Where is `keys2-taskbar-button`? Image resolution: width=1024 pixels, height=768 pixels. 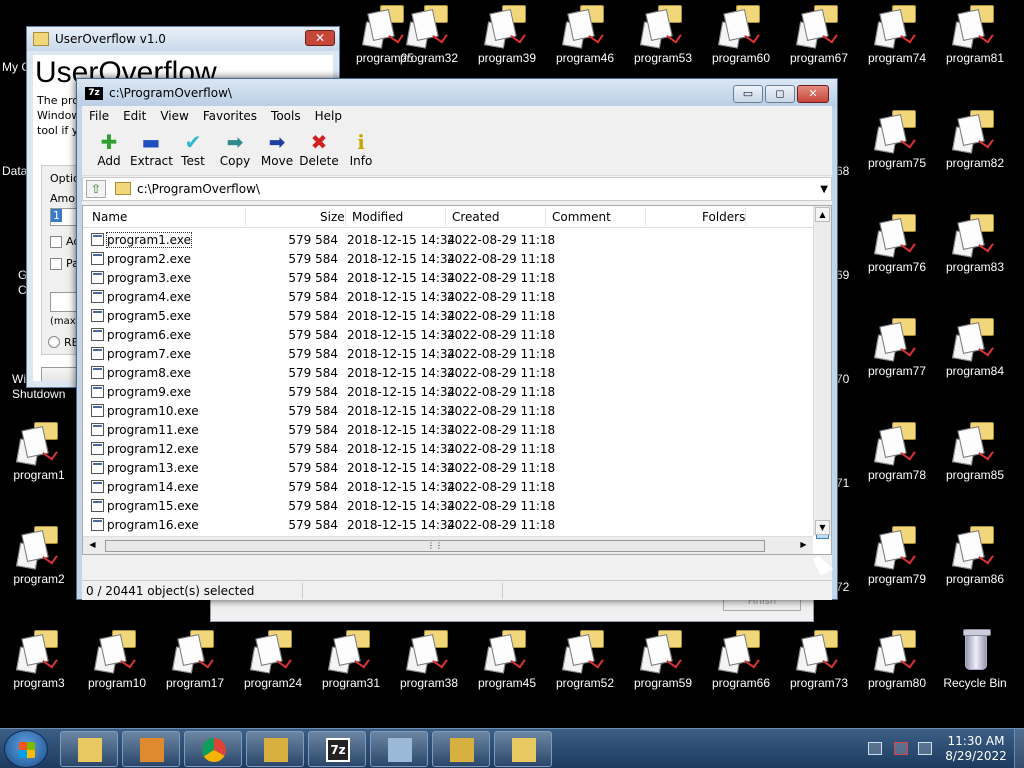
keys2-taskbar-button is located at coordinates (461, 749).